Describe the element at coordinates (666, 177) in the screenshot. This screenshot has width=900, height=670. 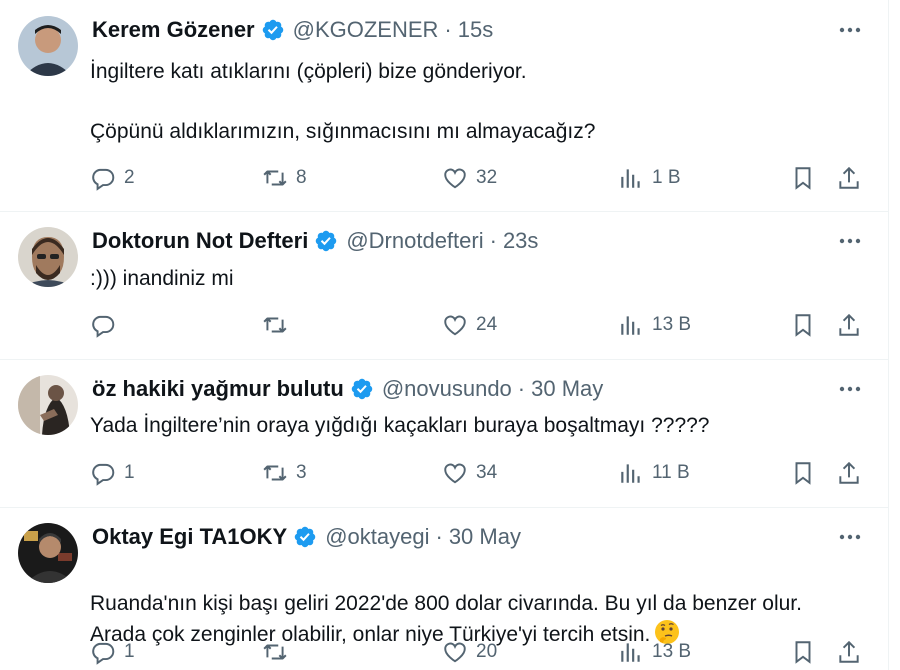
I see `view-count: 1 B` at that location.